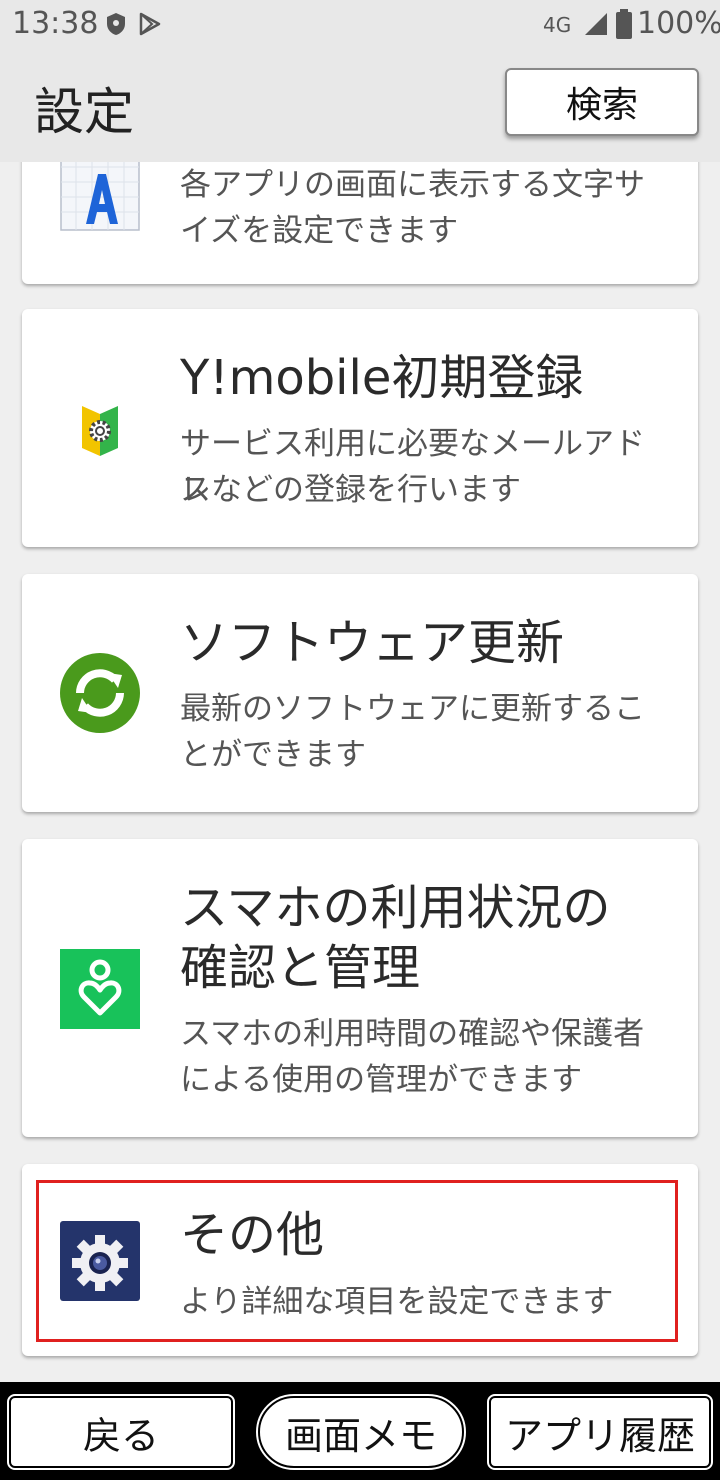 The width and height of the screenshot is (720, 1480). What do you see at coordinates (381, 1080) in the screenshot?
I see `item-description-2: による使用の管理ができます` at bounding box center [381, 1080].